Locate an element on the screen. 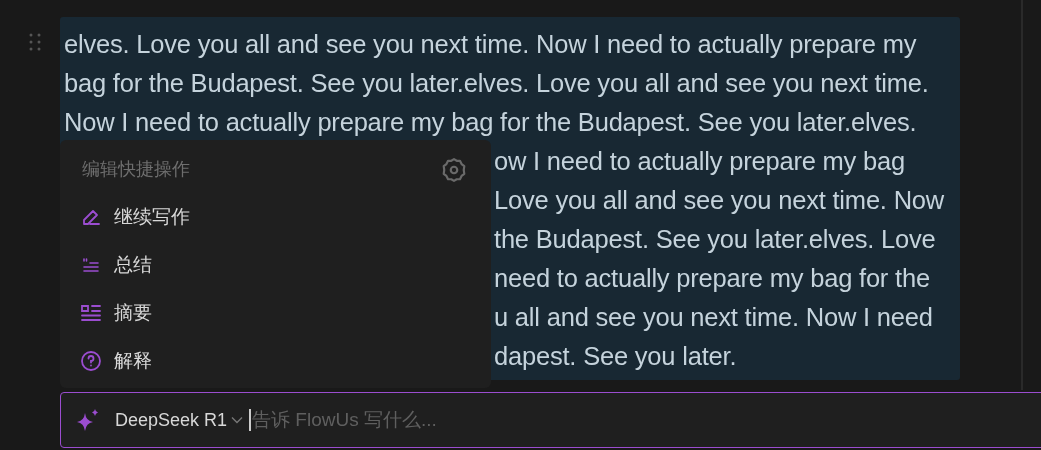  text-line: Now I need to actually prepare my bag for the Budapest. See you later.elves. is located at coordinates (490, 122).